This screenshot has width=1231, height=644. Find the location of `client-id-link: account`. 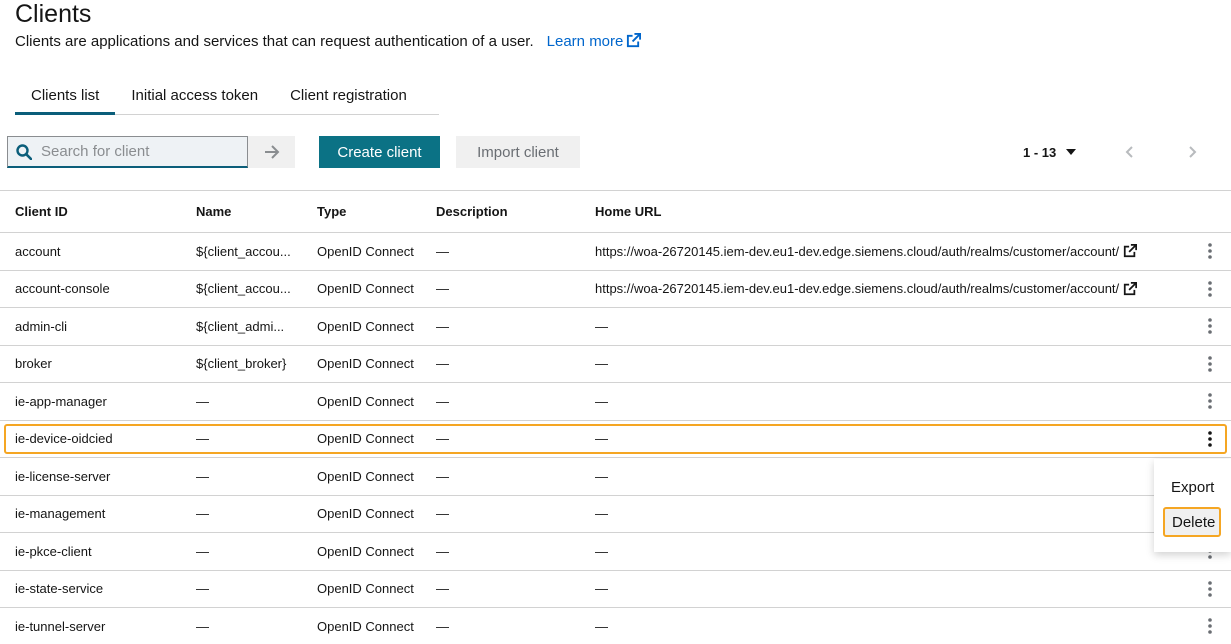

client-id-link: account is located at coordinates (100, 251).